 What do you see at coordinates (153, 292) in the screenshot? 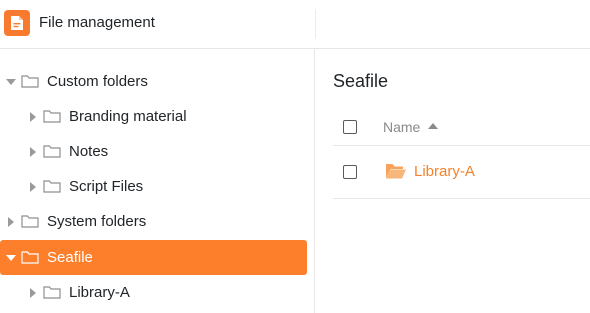
I see `tree-item-library-a: Library-A` at bounding box center [153, 292].